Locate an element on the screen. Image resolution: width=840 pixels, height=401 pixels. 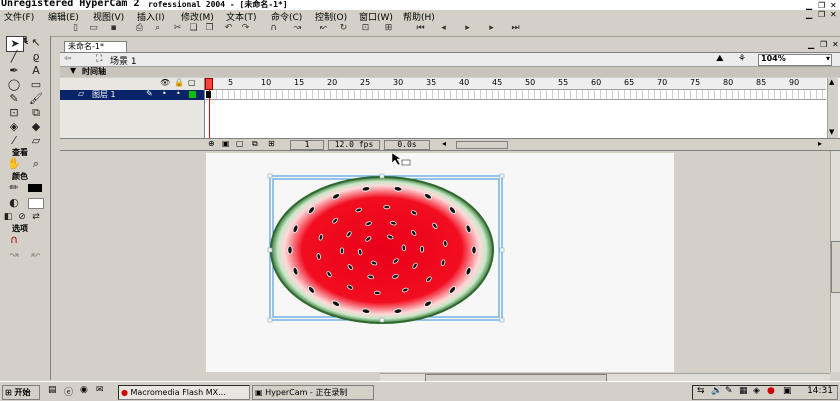
copy-icon: ❏ is located at coordinates (193, 28).